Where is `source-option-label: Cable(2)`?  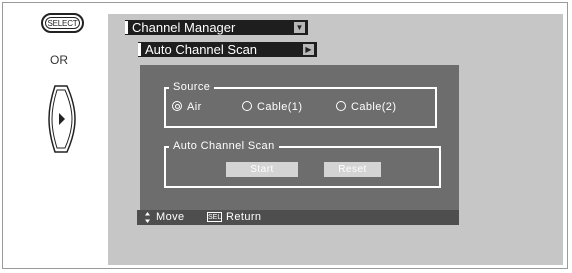
source-option-label: Cable(2) is located at coordinates (374, 107).